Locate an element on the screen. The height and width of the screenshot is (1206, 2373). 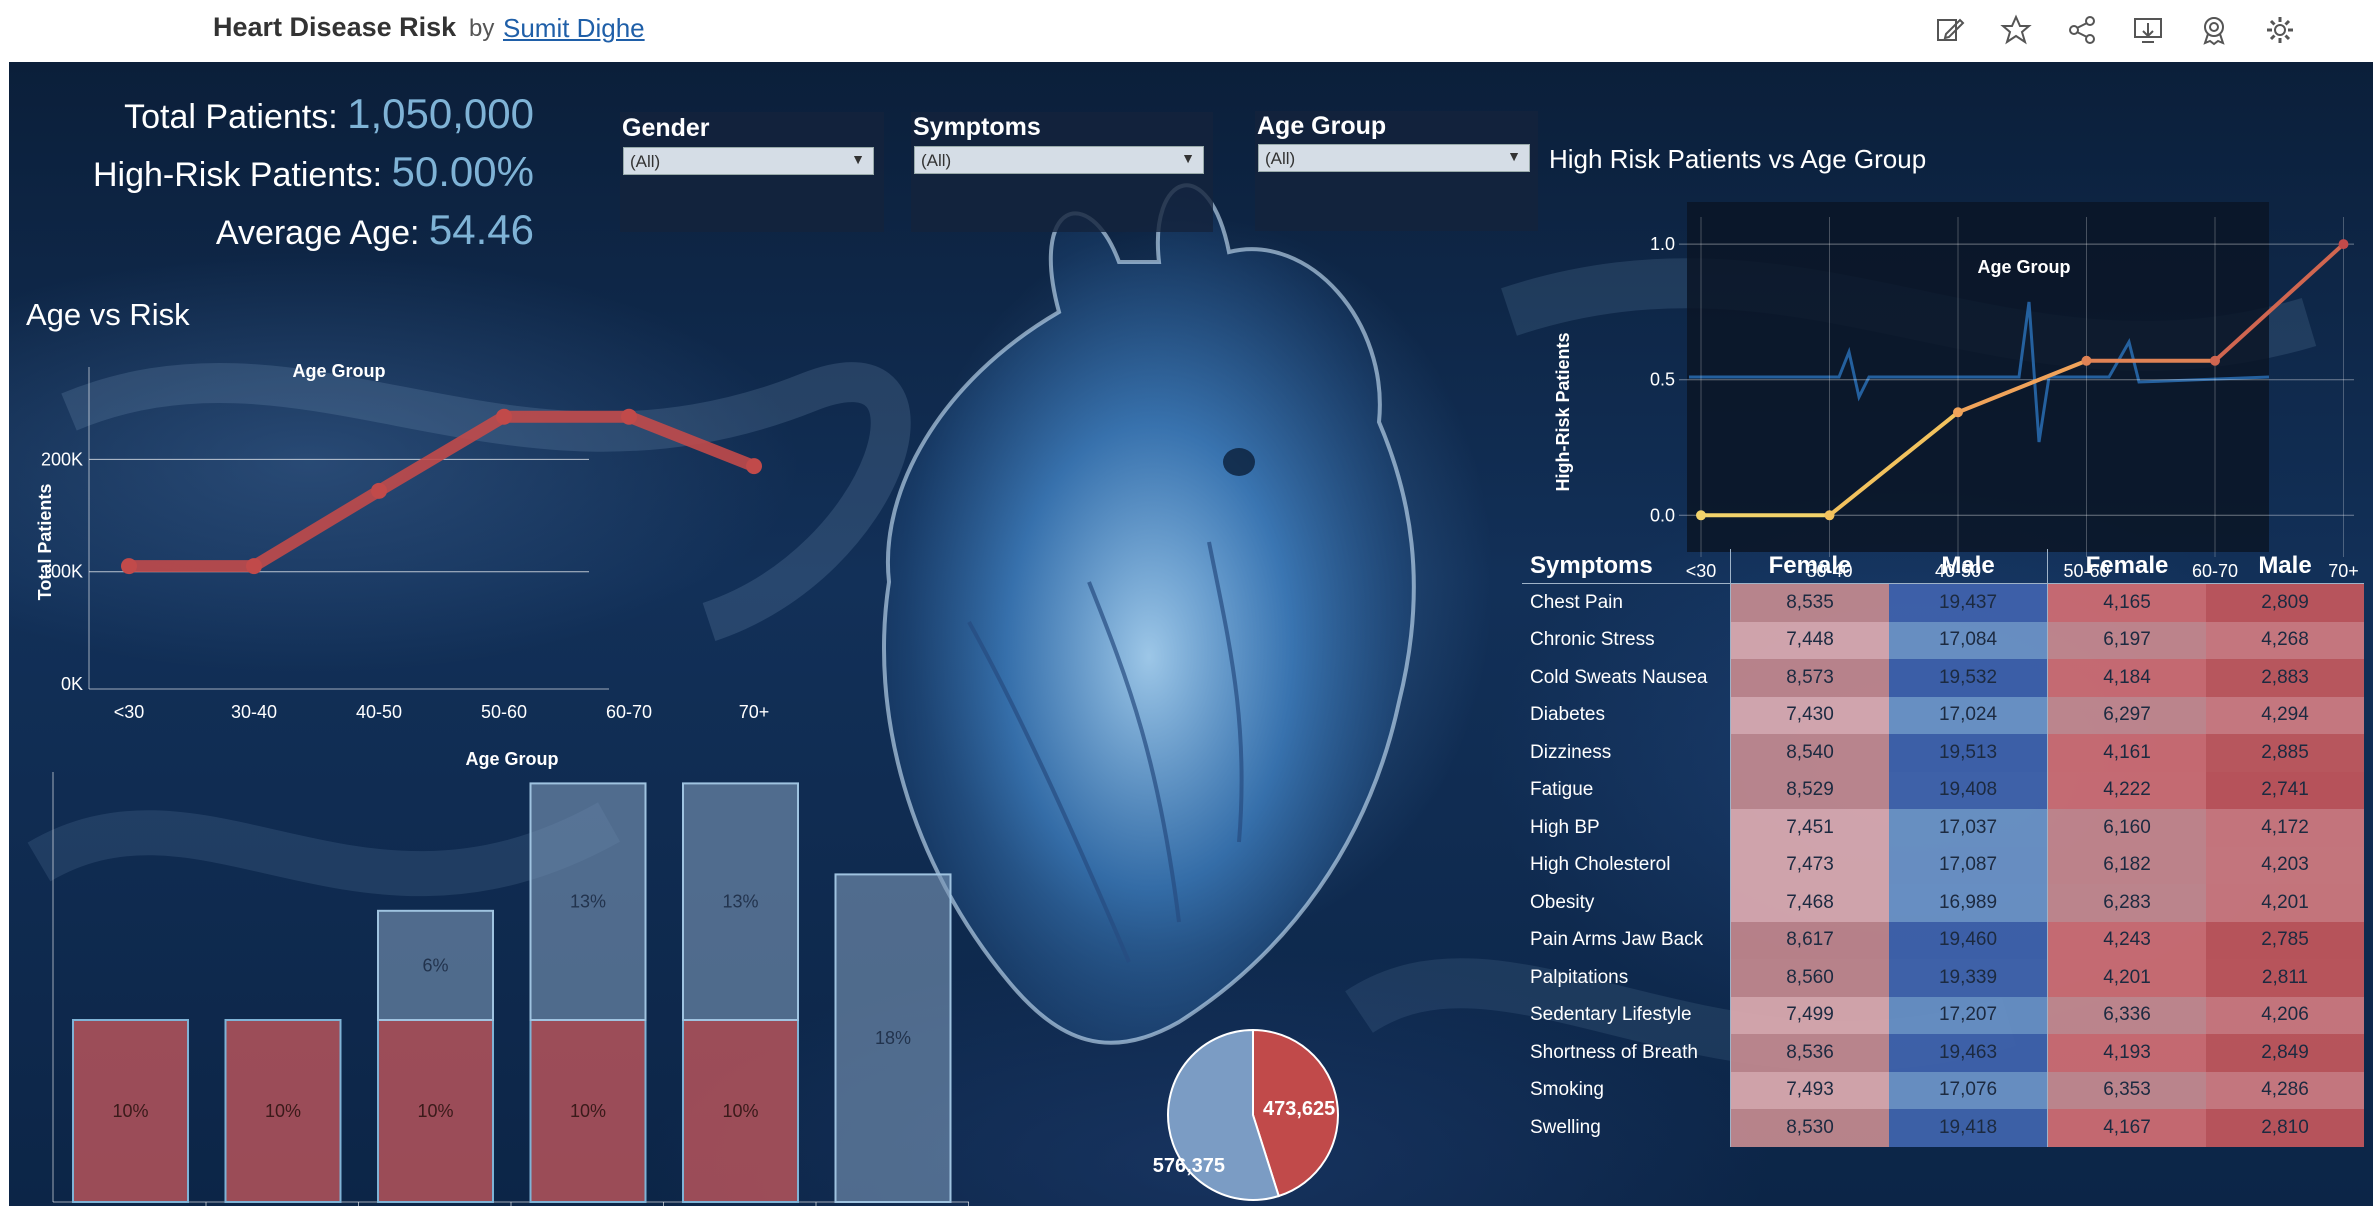
y-tick-label: 0.0 is located at coordinates (1662, 515).